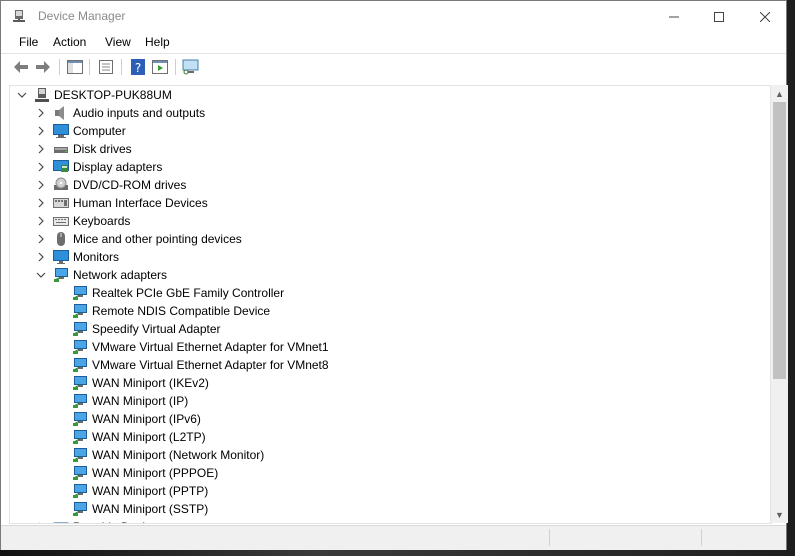  Describe the element at coordinates (150, 383) in the screenshot. I see `tree-node-label: WAN Miniport (IKEv2)` at that location.